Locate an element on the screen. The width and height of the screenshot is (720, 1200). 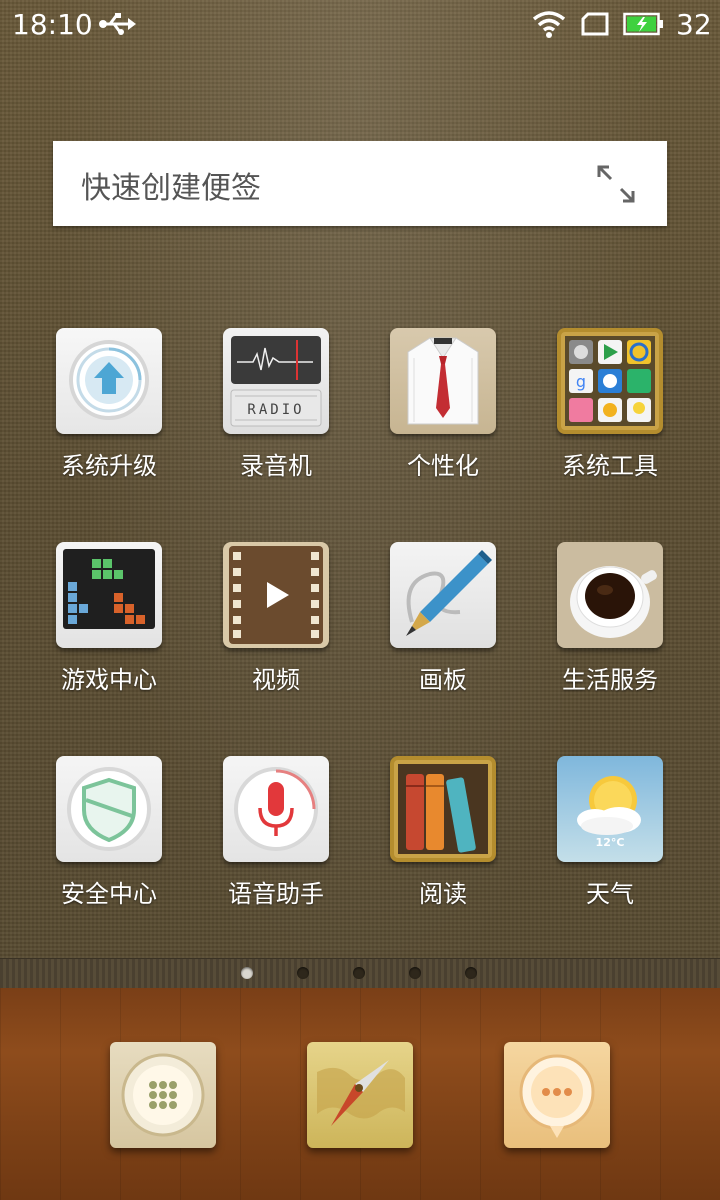
radio-recorder-icon: RADIO is located at coordinates (276, 381).